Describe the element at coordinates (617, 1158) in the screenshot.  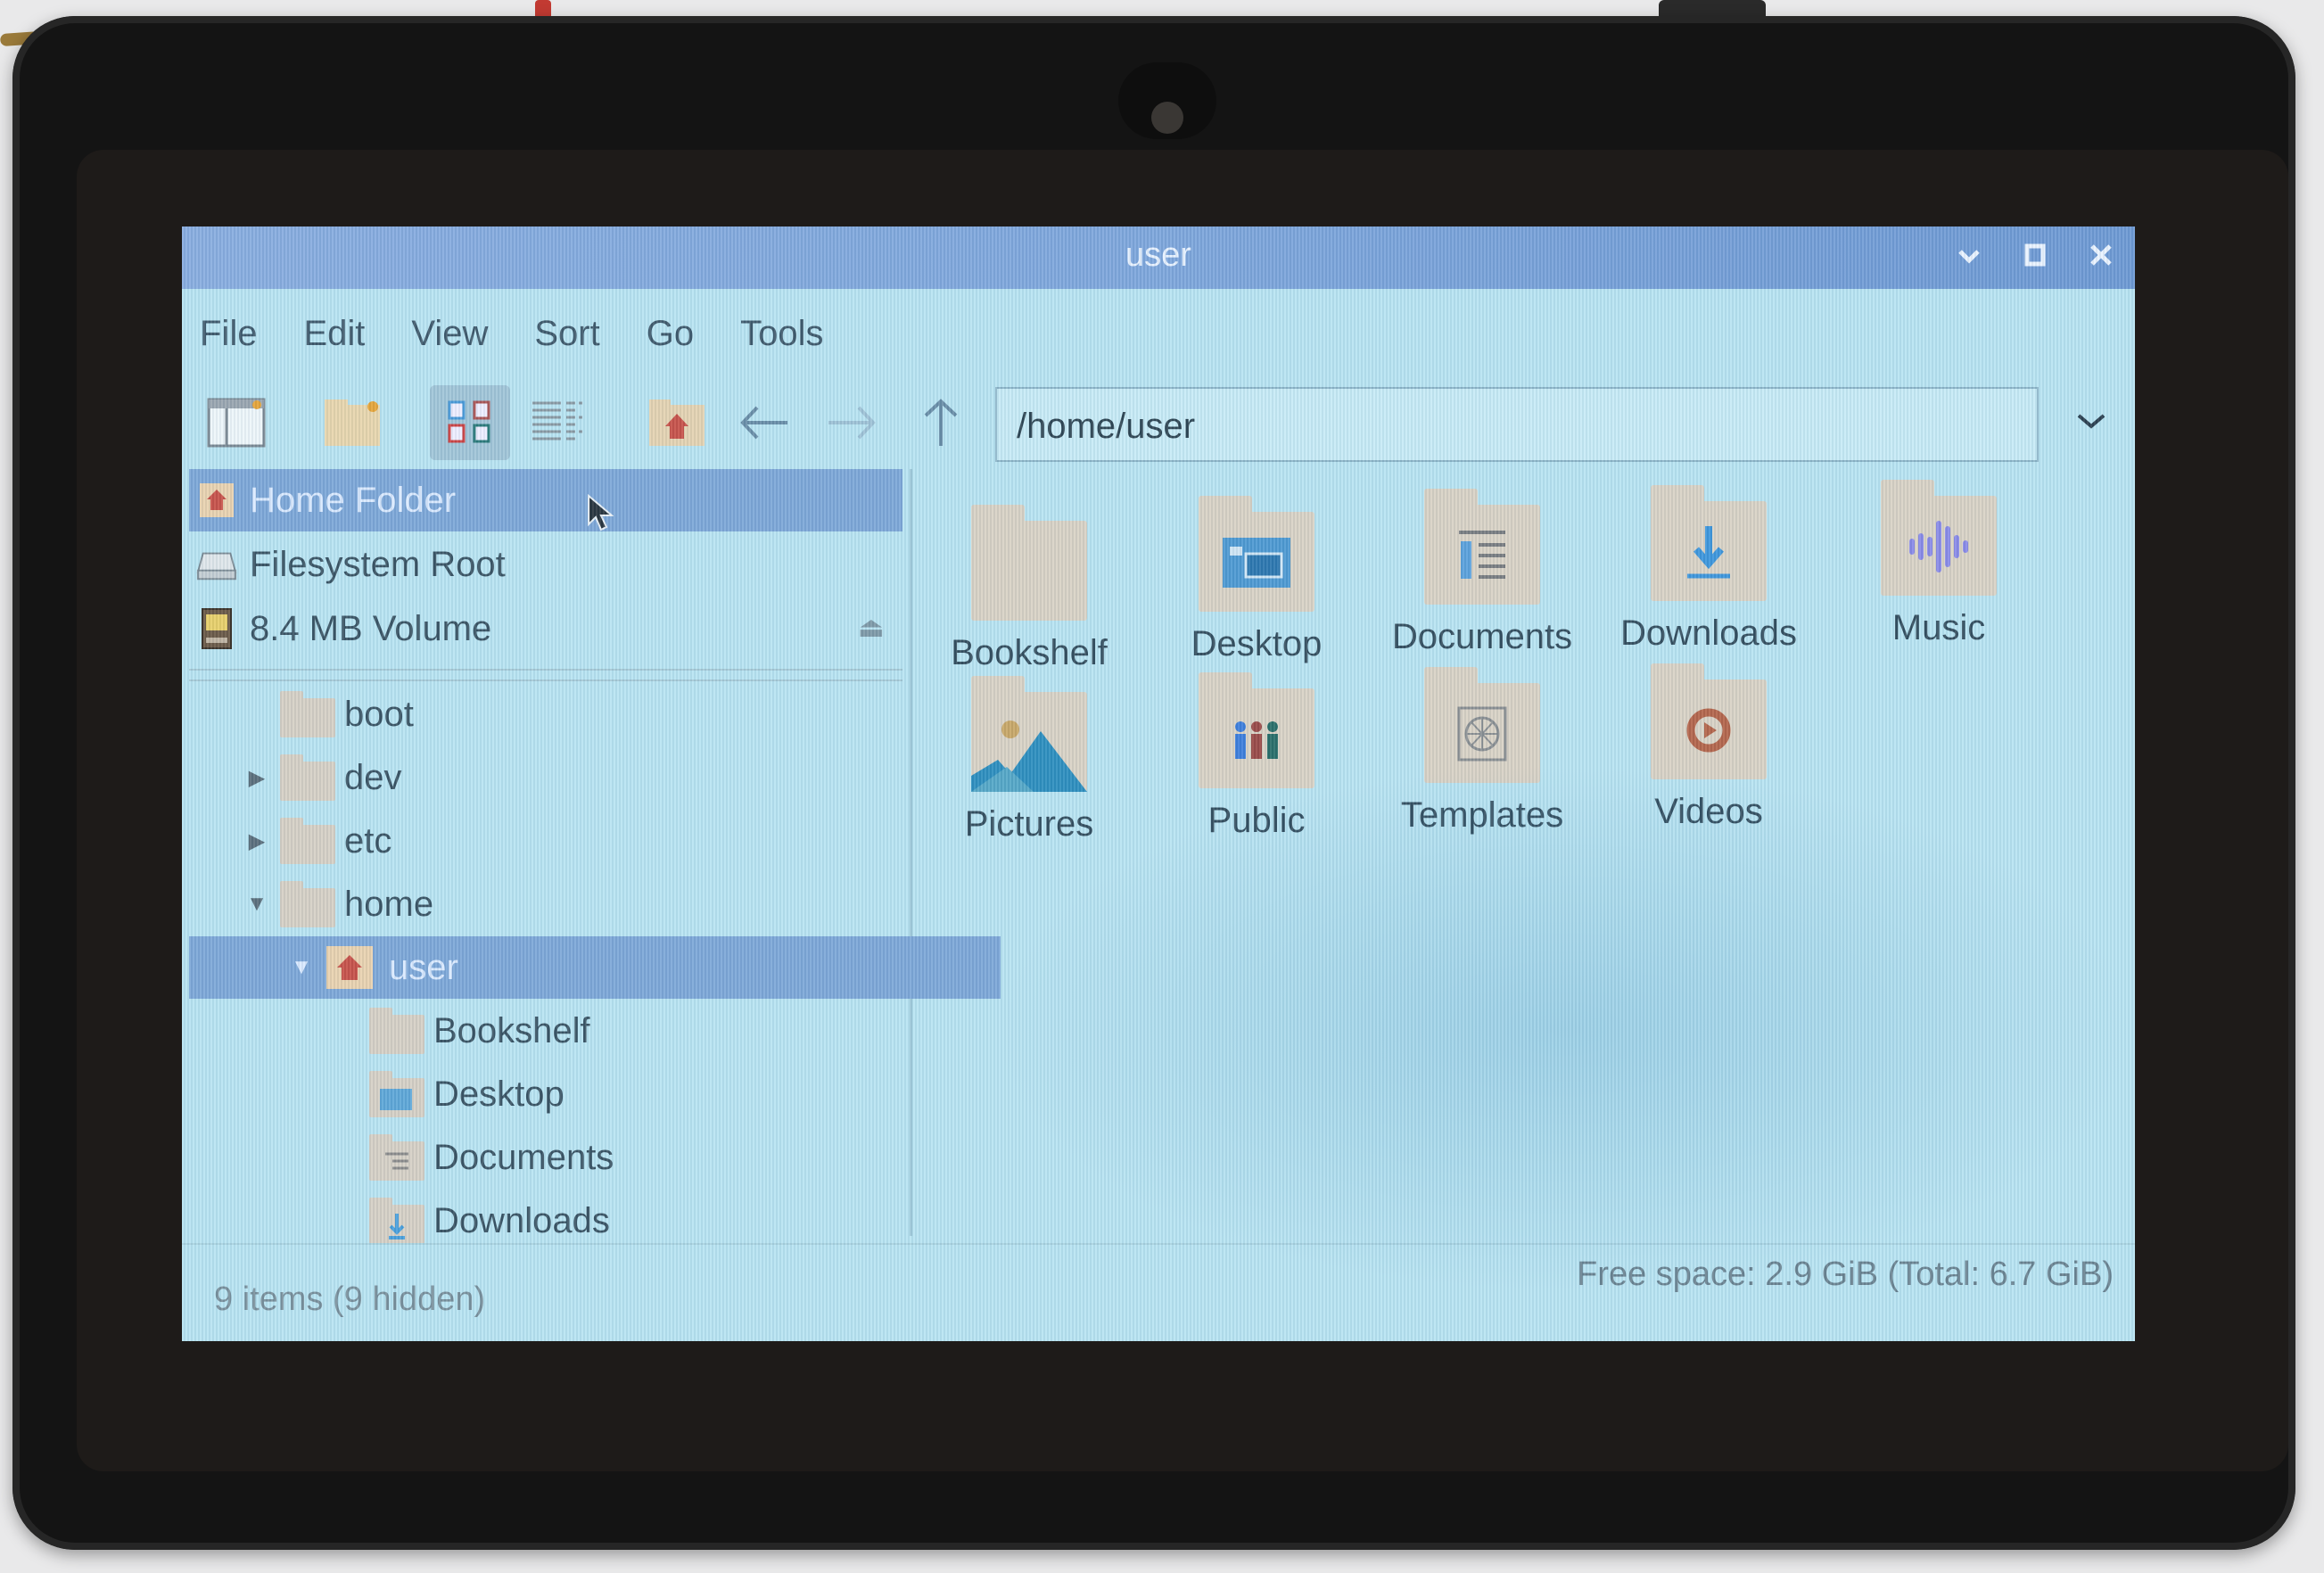
I see `tree-node-documents: Documents` at that location.